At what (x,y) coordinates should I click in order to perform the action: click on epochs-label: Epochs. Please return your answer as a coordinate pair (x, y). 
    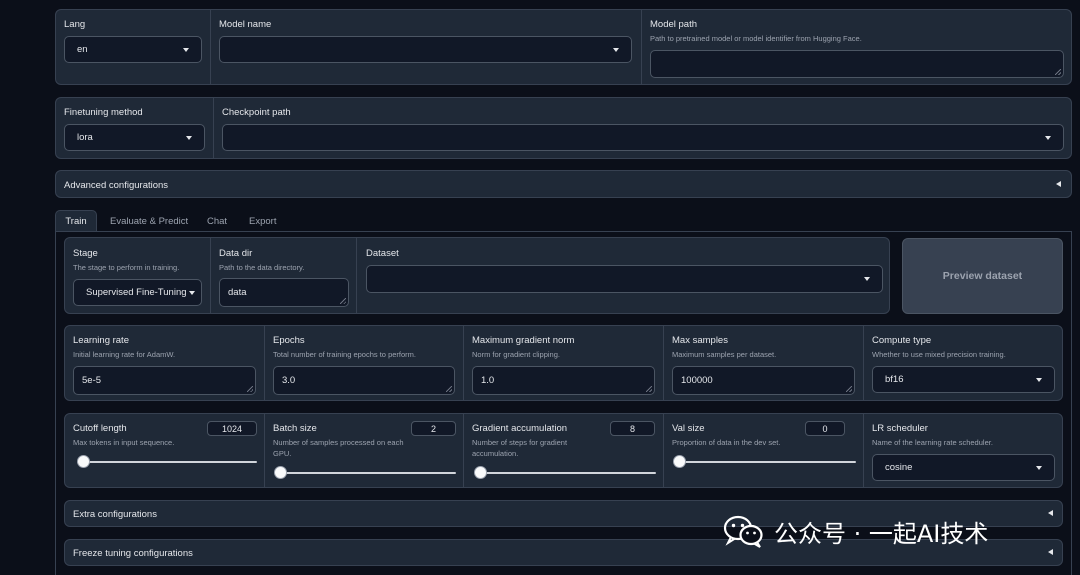
    Looking at the image, I should click on (289, 340).